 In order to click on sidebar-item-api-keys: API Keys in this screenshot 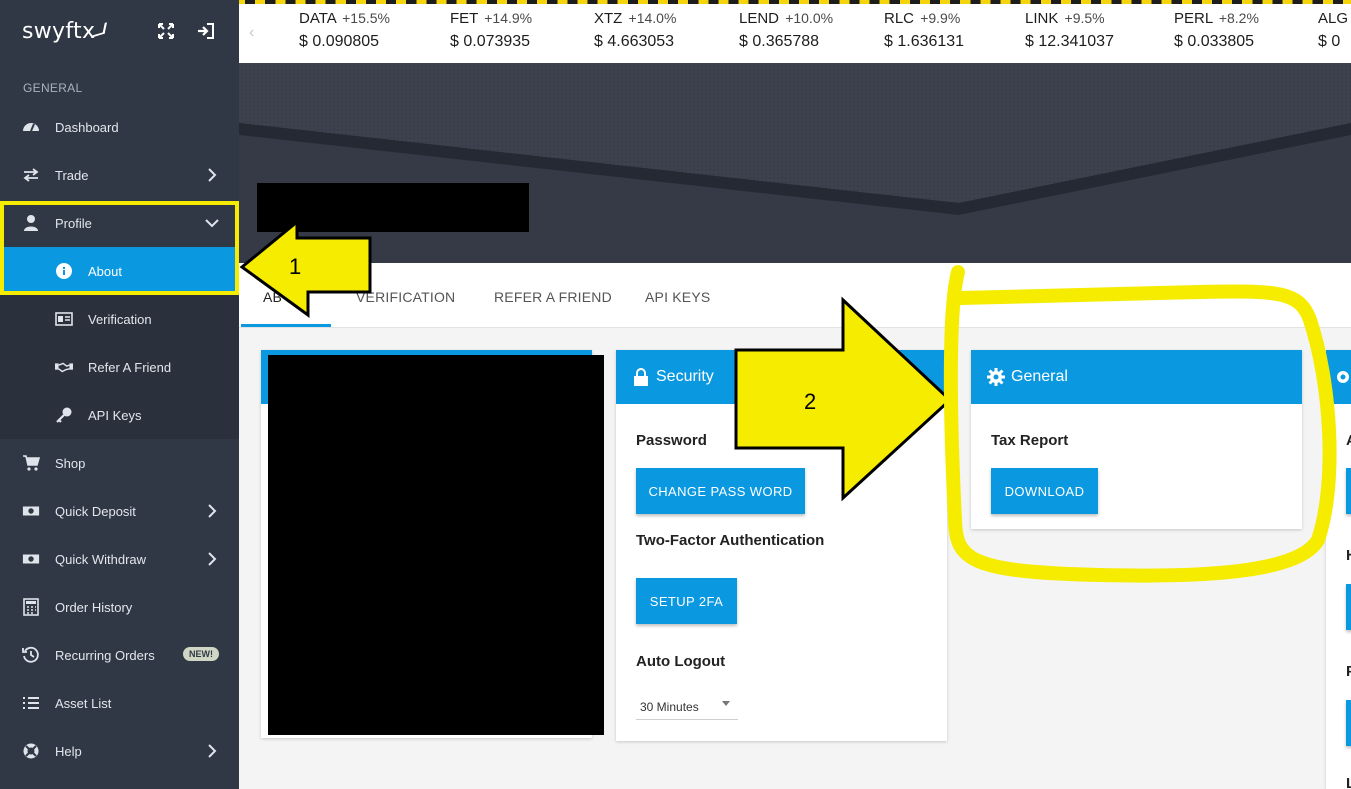, I will do `click(119, 415)`.